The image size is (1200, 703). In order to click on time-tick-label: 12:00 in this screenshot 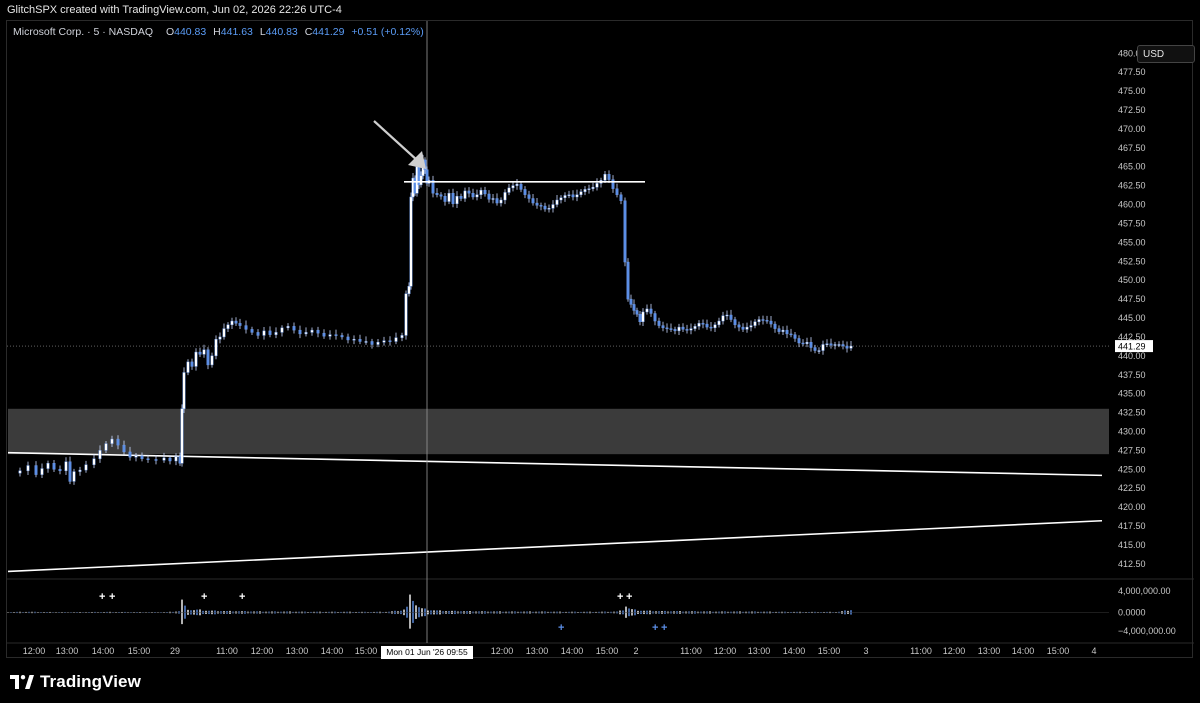, I will do `click(954, 651)`.